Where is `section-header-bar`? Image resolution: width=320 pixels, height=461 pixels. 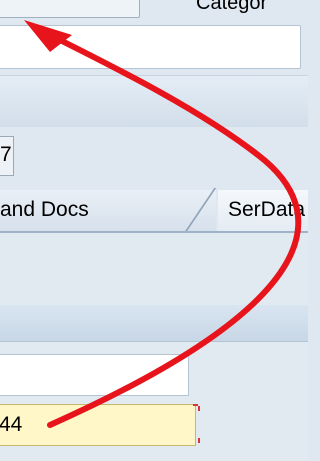 section-header-bar is located at coordinates (154, 323).